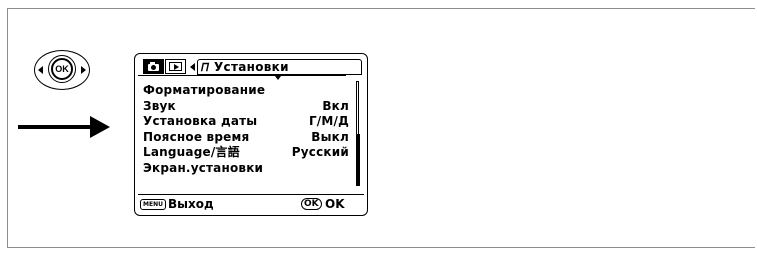 The image size is (757, 259). I want to click on tab-left-arrow-icon, so click(192, 67).